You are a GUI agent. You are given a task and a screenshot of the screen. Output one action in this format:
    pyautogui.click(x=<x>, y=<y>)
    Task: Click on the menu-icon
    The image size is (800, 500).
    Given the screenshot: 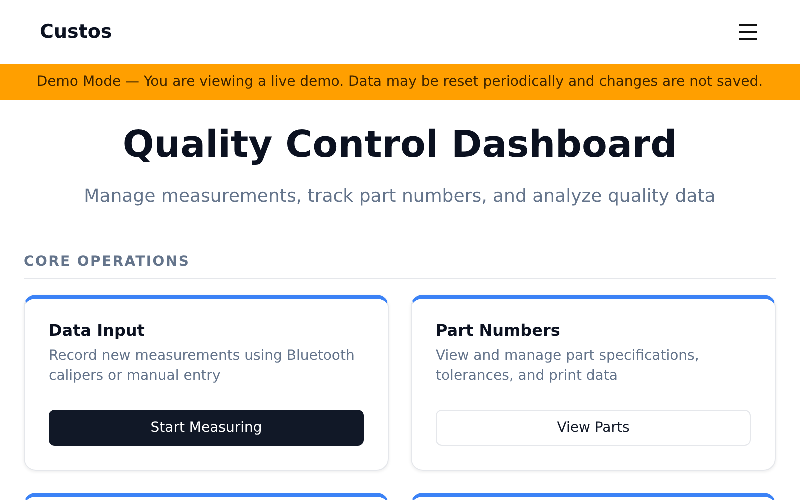 What is the action you would take?
    pyautogui.click(x=748, y=32)
    